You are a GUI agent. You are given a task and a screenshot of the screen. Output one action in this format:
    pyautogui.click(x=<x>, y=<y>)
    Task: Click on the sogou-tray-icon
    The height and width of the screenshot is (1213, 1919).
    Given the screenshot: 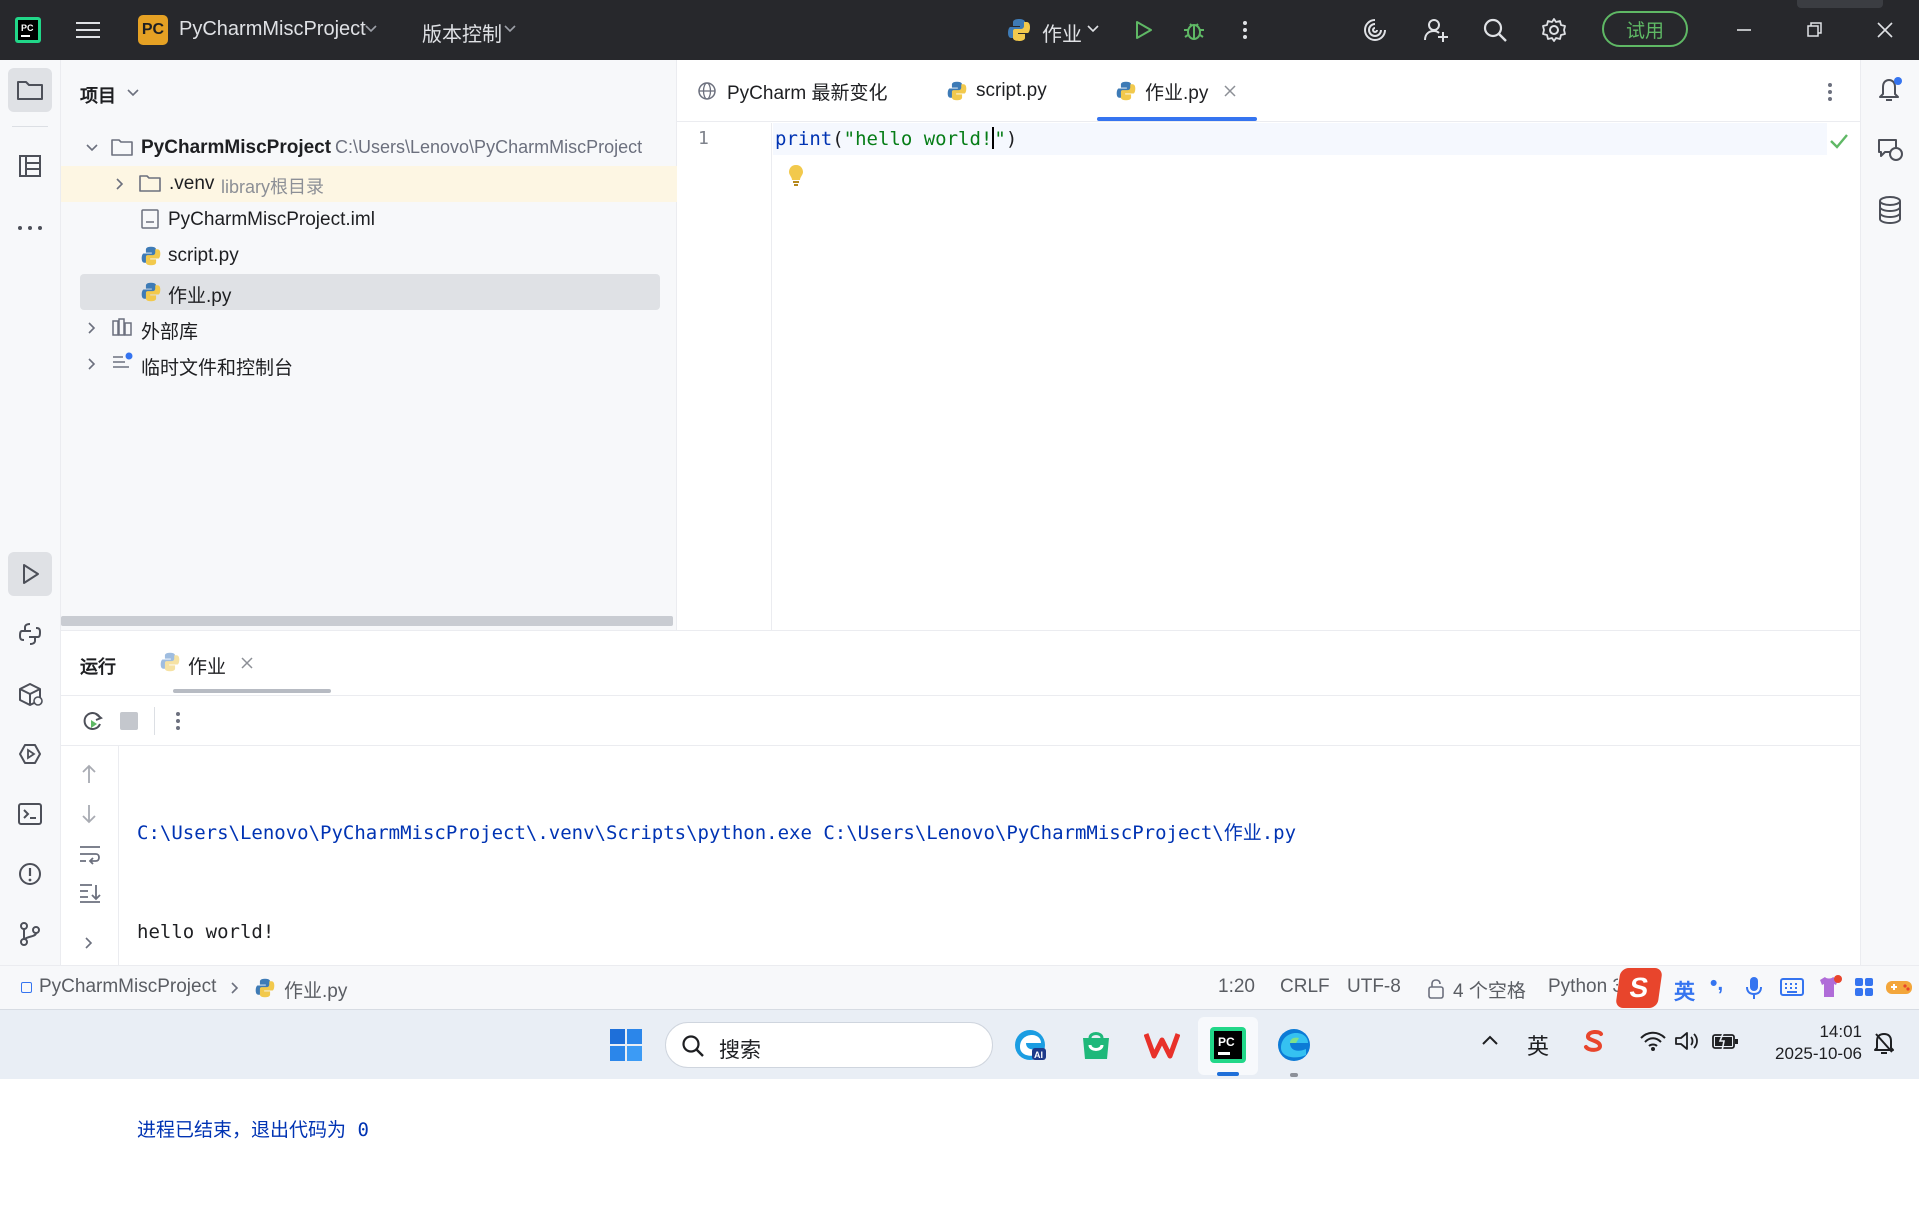 What is the action you would take?
    pyautogui.click(x=1594, y=1041)
    